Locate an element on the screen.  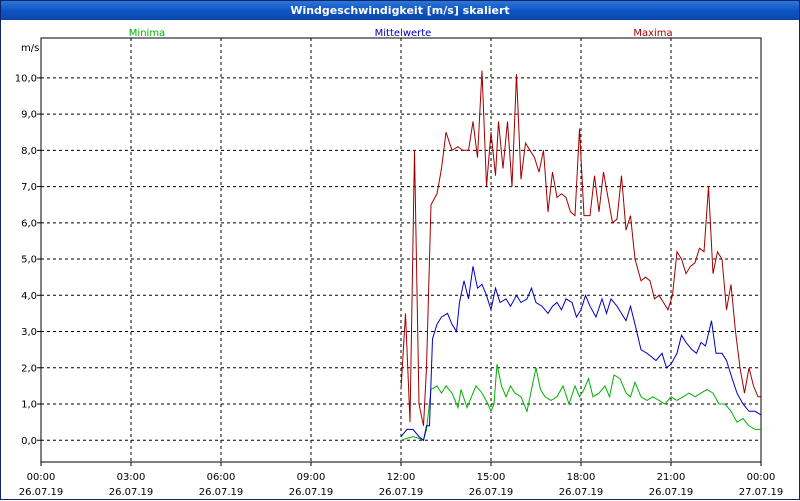
y-tick-label: 2,0 is located at coordinates (29, 368).